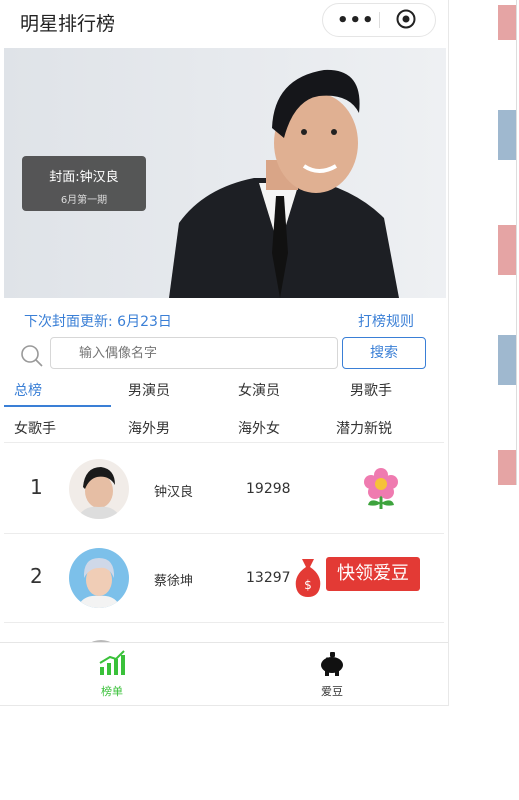 This screenshot has width=519, height=800. Describe the element at coordinates (32, 356) in the screenshot. I see `search-icon` at that location.